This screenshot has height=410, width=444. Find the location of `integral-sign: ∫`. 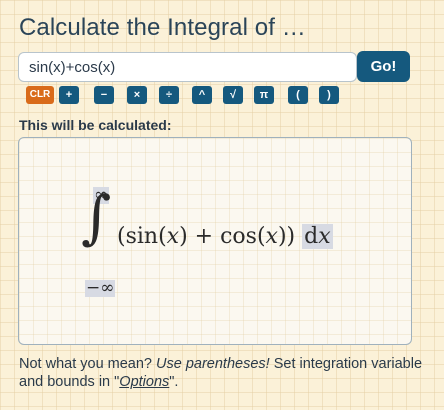

integral-sign: ∫ is located at coordinates (96, 217).